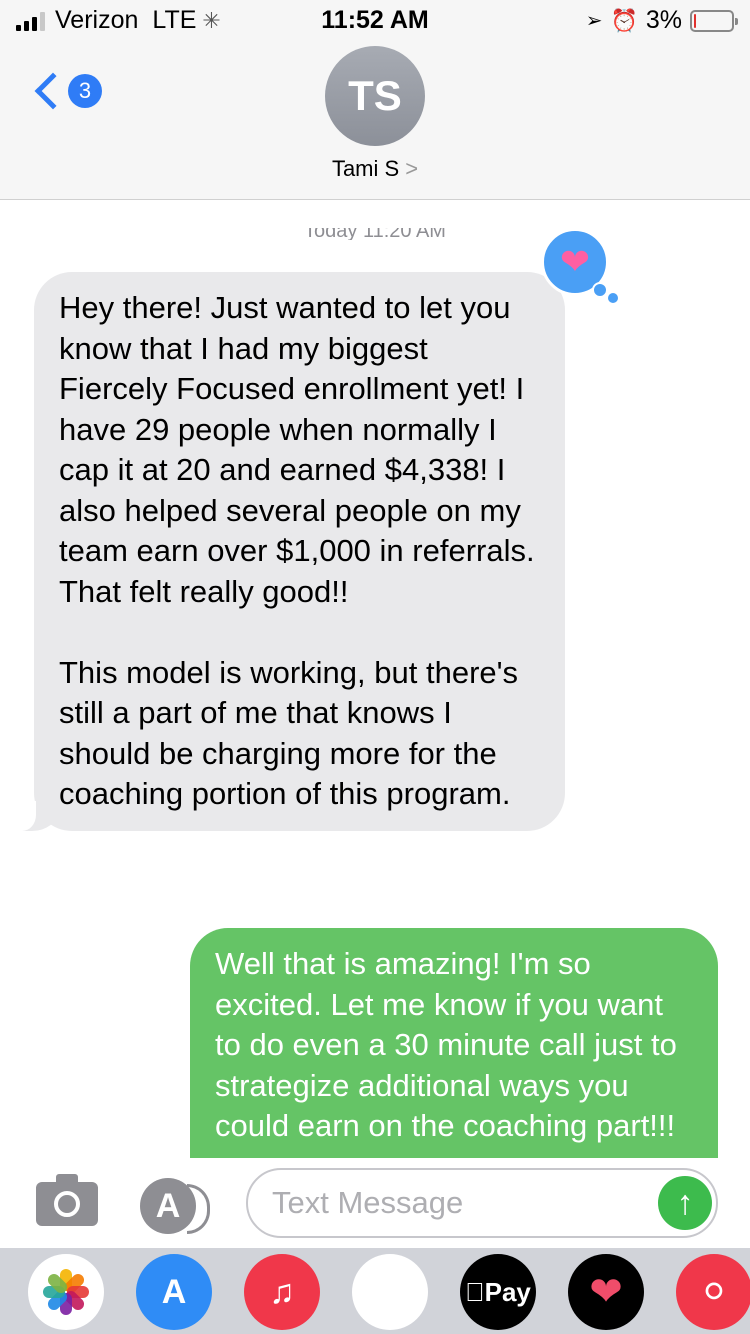  I want to click on heart-app-button: ❤, so click(606, 1292).